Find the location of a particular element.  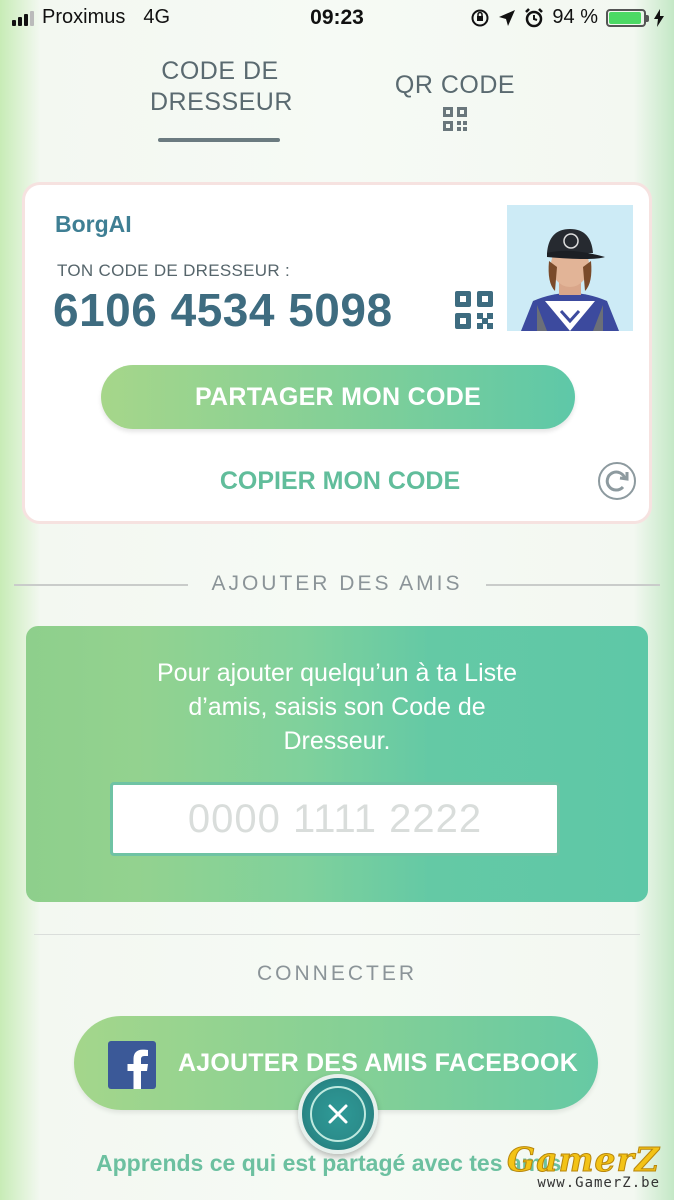

trainer-code-value: 6106 4534 5098 is located at coordinates (223, 310).